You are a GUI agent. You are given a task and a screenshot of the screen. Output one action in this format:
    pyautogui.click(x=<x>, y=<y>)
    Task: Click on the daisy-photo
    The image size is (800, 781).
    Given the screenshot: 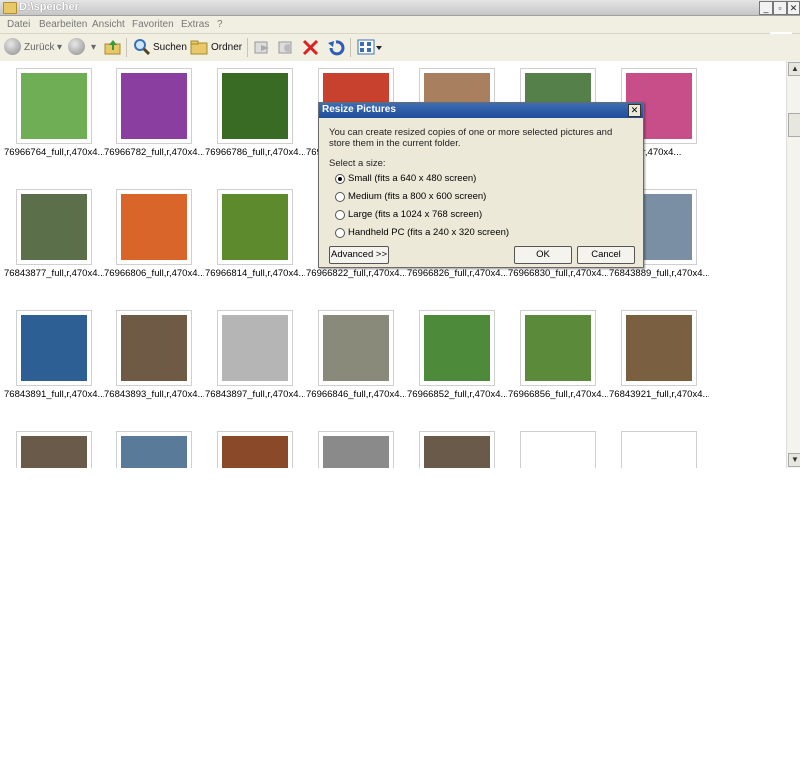 What is the action you would take?
    pyautogui.click(x=255, y=106)
    